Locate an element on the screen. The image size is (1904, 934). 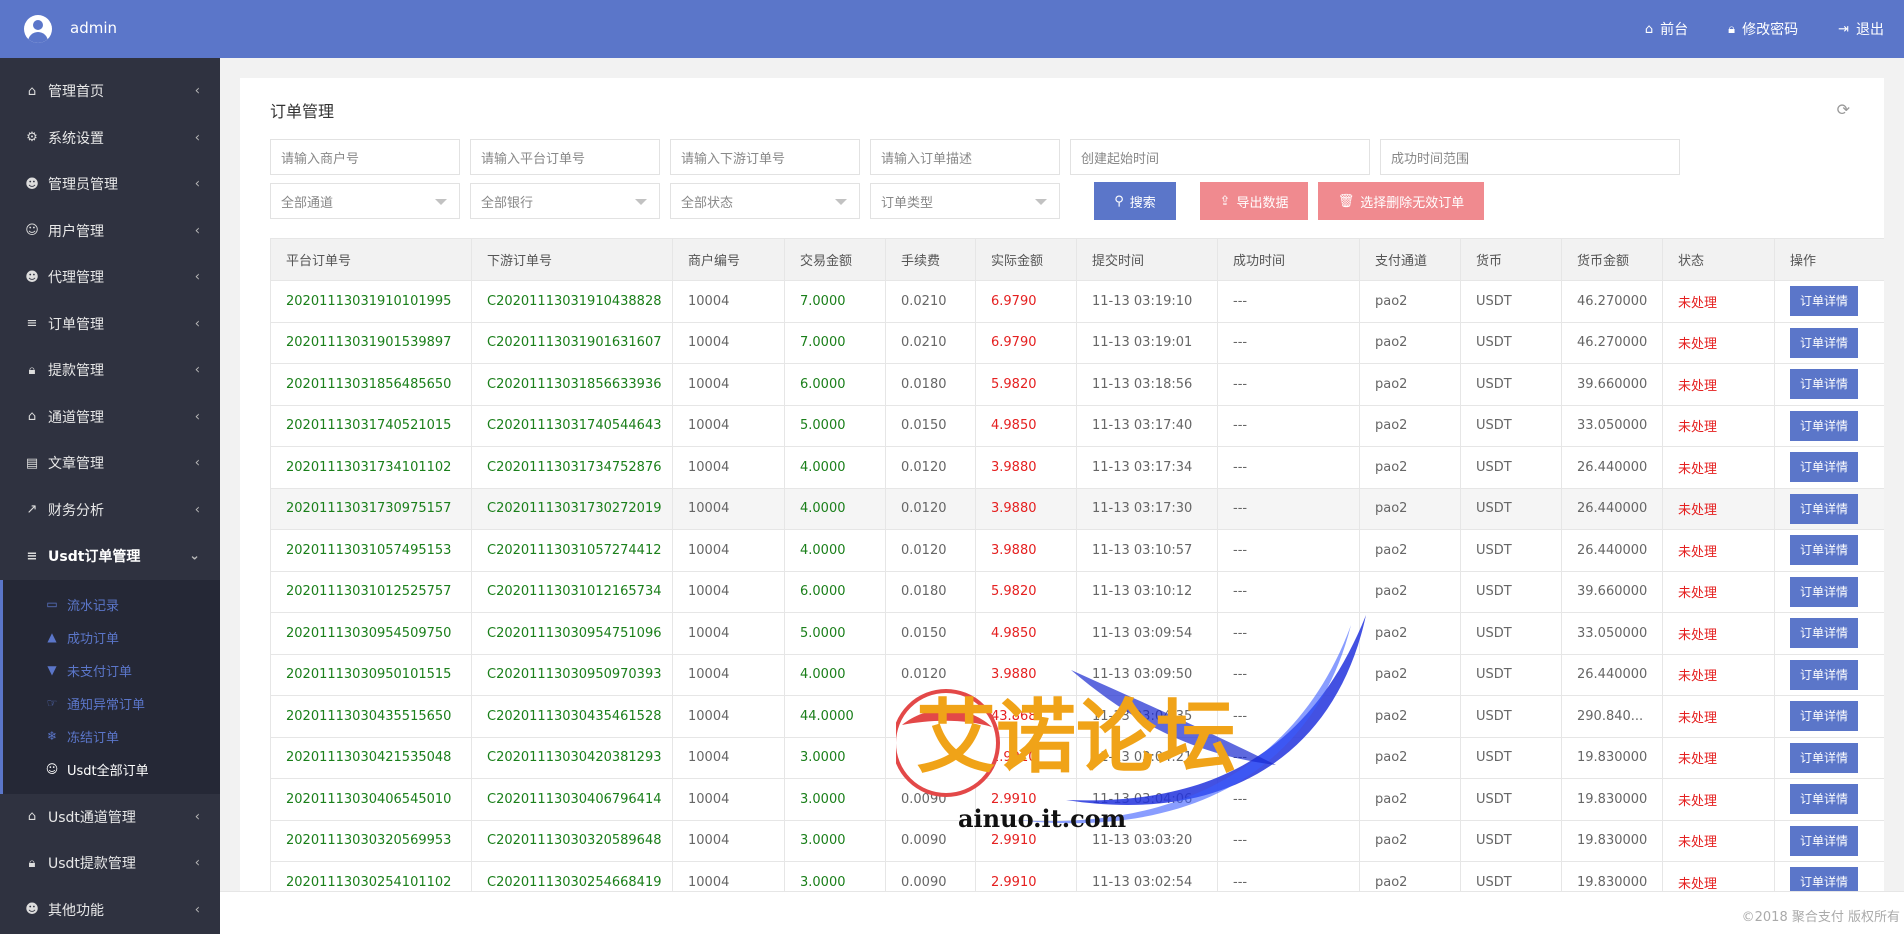
nav-logout: ⇥ 退出 is located at coordinates (1861, 29).